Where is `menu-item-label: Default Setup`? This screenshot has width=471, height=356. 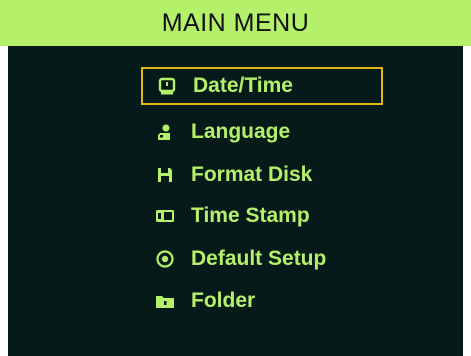 menu-item-label: Default Setup is located at coordinates (259, 258).